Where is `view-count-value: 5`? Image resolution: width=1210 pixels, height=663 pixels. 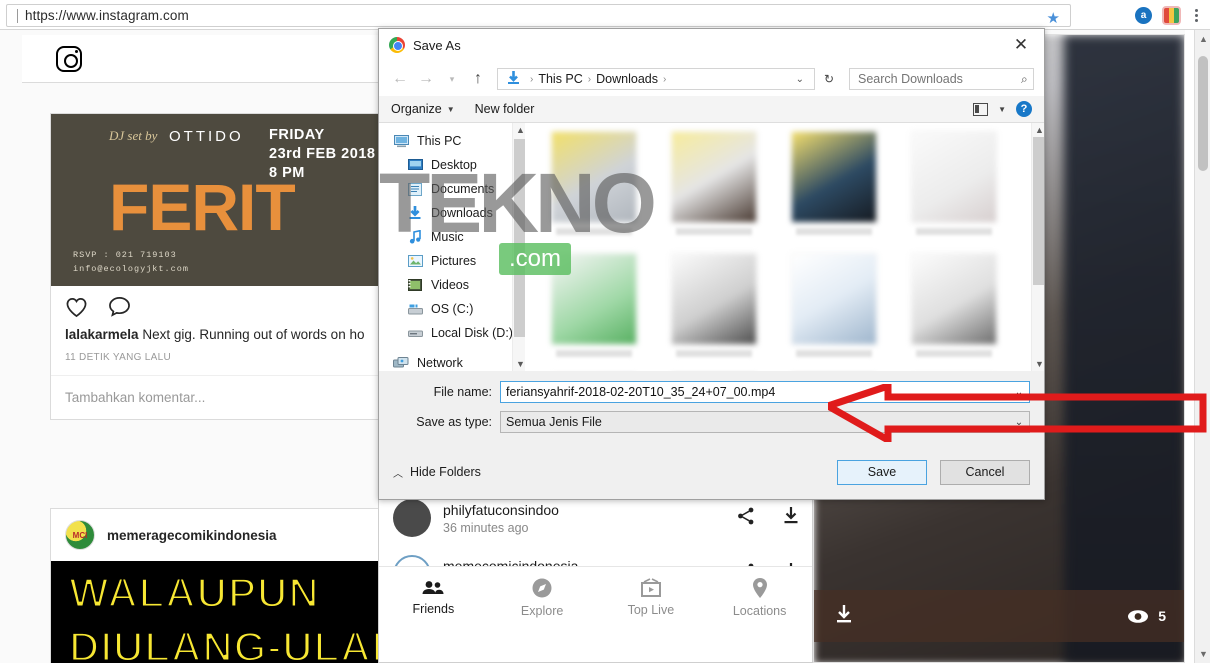
view-count-value: 5 is located at coordinates (1162, 616).